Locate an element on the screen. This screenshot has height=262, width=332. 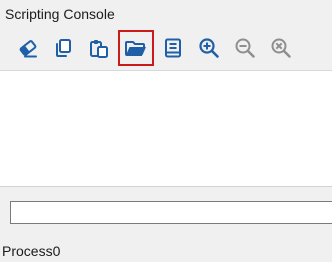
clear-button is located at coordinates (28, 48).